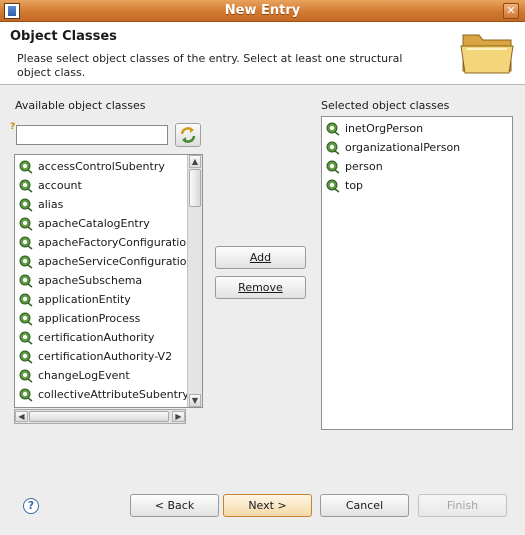 This screenshot has height=535, width=525. I want to click on refresh-icon, so click(188, 135).